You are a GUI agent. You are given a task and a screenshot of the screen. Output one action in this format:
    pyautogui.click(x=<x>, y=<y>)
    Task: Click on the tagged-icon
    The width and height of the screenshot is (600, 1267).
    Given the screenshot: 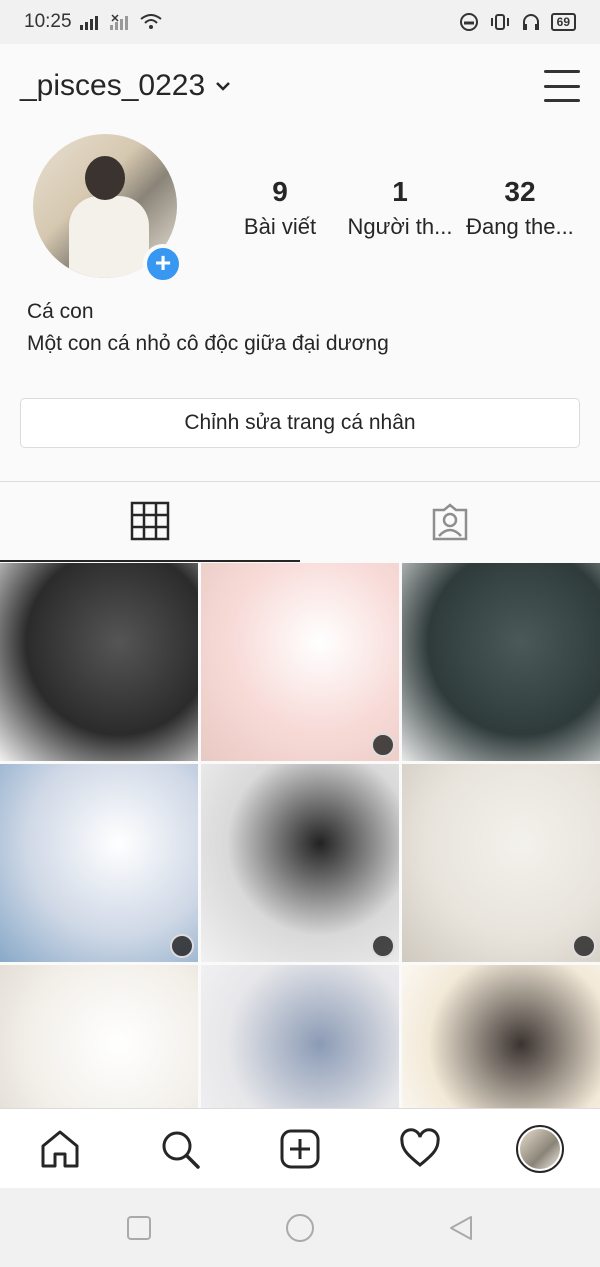 What is the action you would take?
    pyautogui.click(x=450, y=522)
    